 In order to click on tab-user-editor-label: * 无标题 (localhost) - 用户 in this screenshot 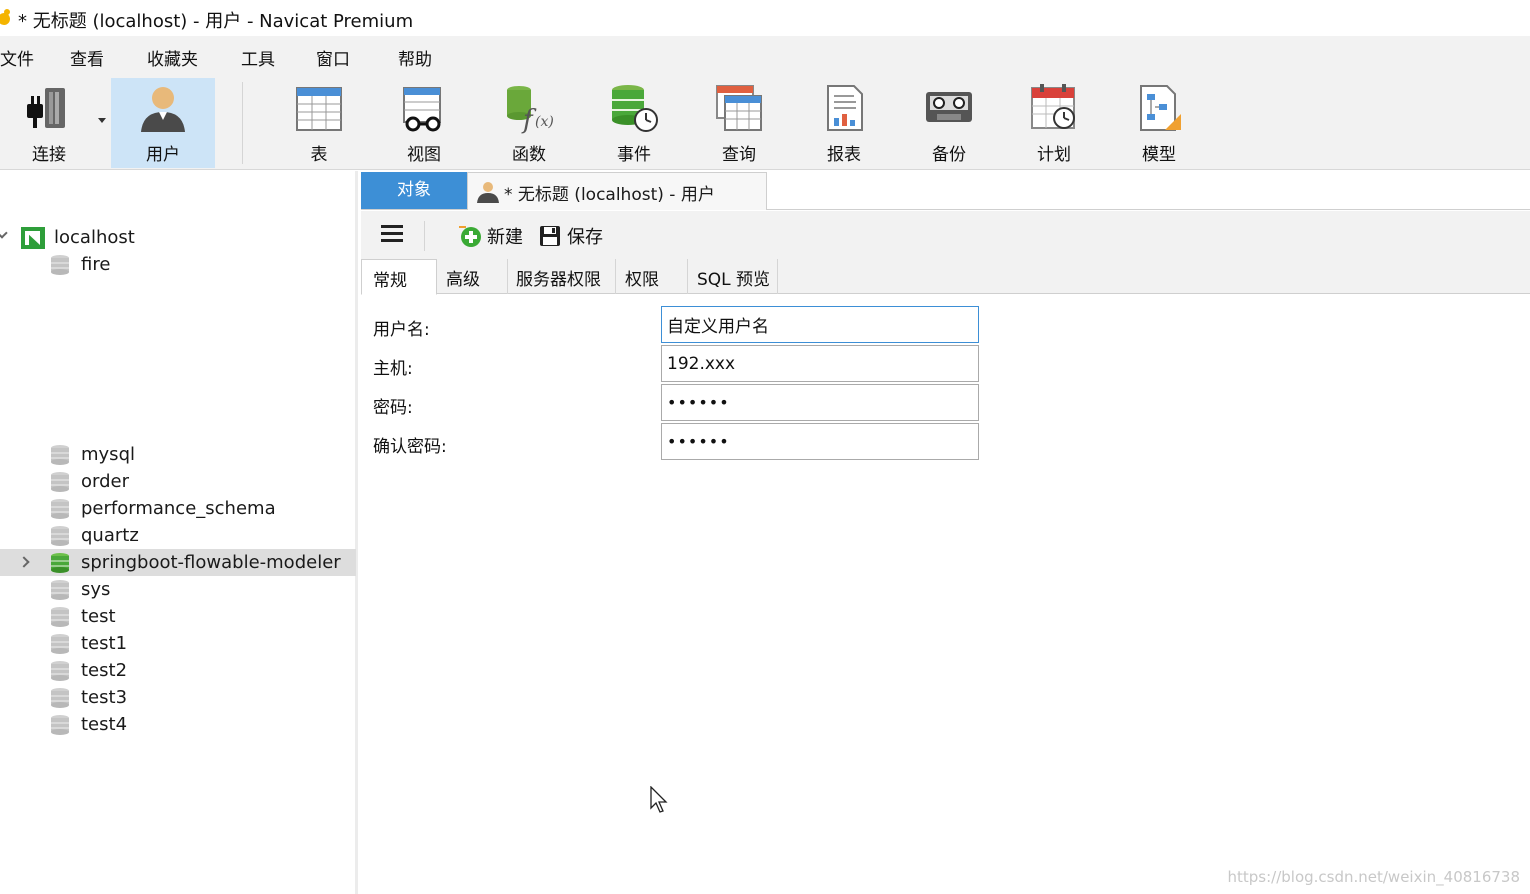, I will do `click(609, 195)`.